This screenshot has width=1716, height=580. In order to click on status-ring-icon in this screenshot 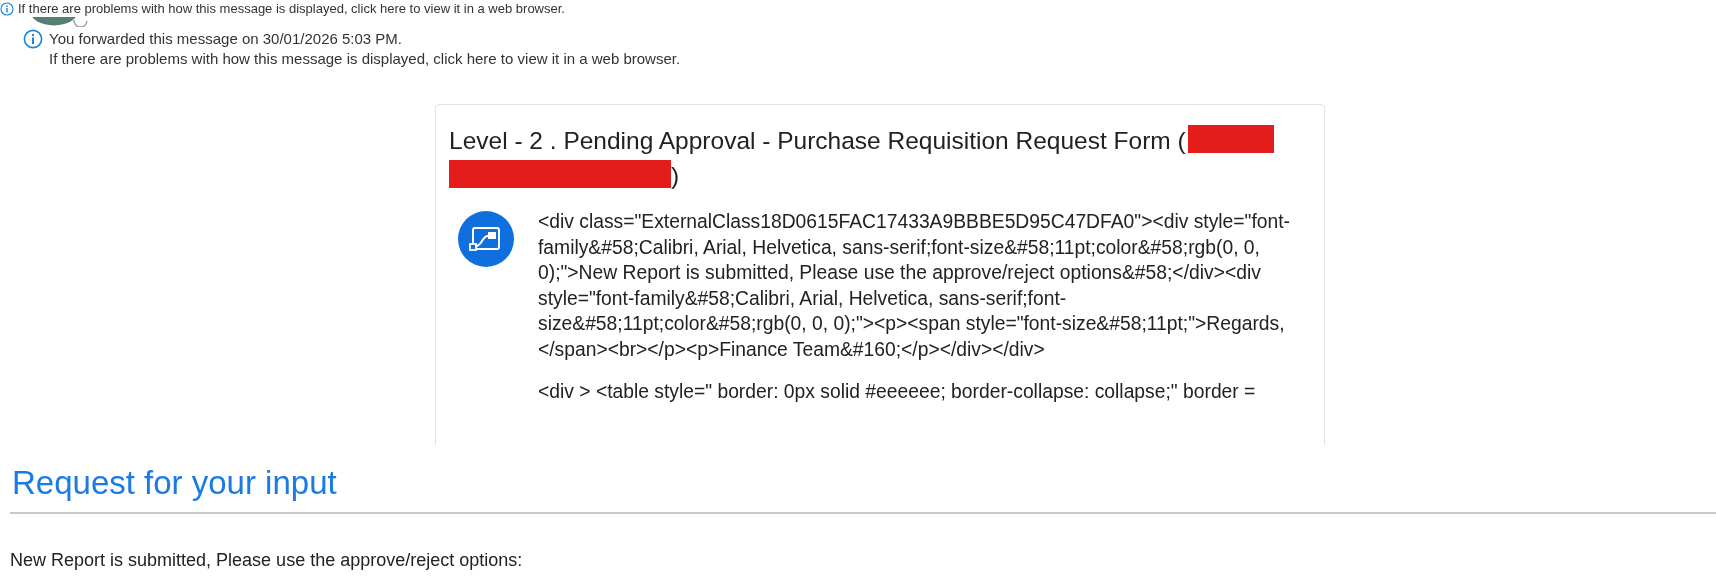, I will do `click(80, 23)`.